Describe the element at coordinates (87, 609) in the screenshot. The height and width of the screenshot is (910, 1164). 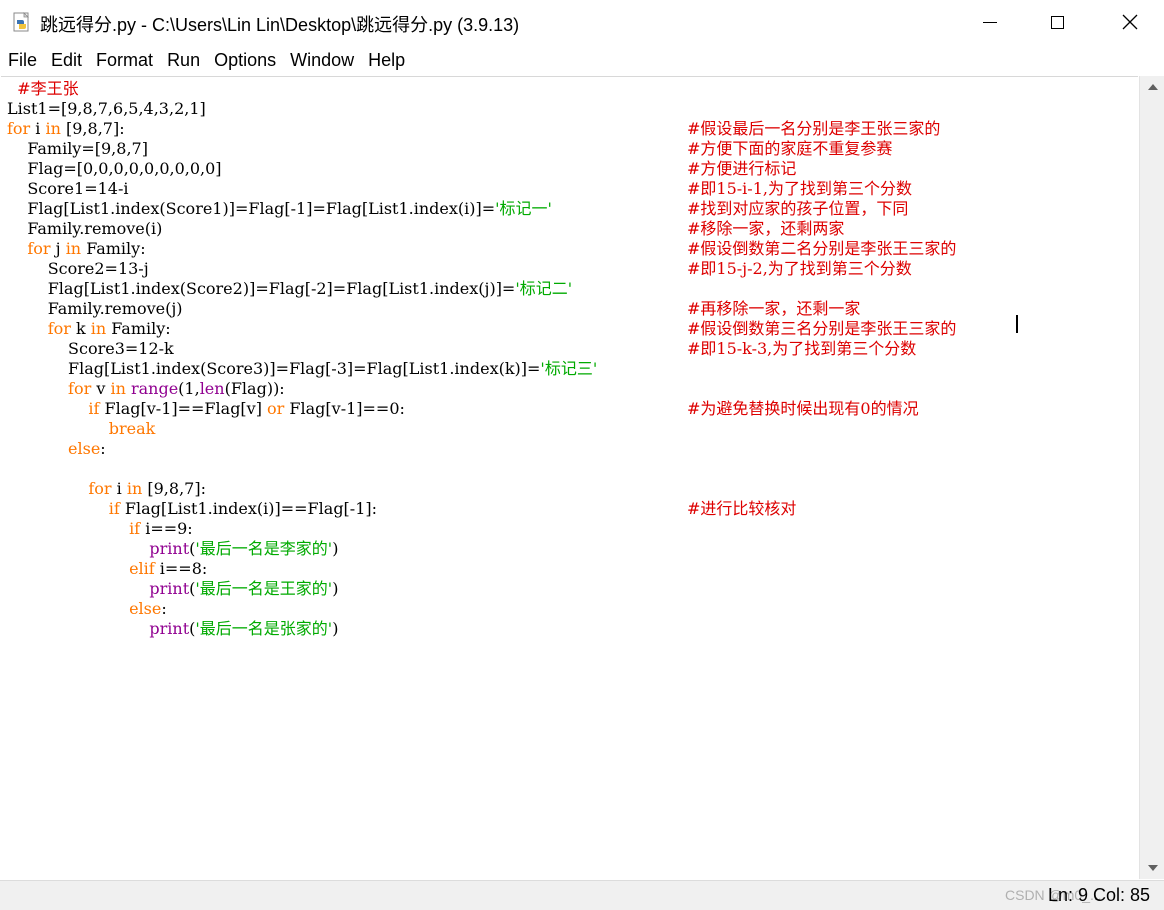
I see `code-line: else:` at that location.